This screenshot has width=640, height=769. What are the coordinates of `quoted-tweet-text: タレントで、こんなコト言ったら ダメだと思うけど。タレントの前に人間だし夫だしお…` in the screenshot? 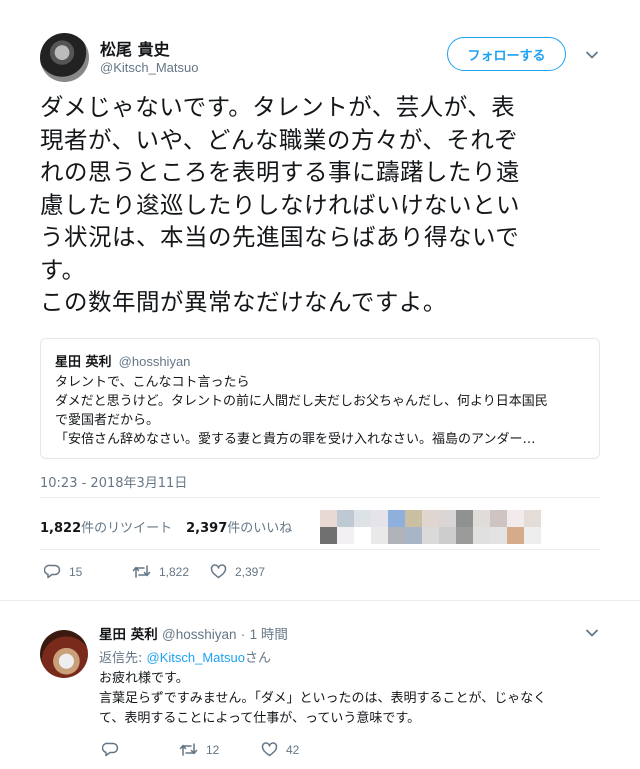 It's located at (301, 411).